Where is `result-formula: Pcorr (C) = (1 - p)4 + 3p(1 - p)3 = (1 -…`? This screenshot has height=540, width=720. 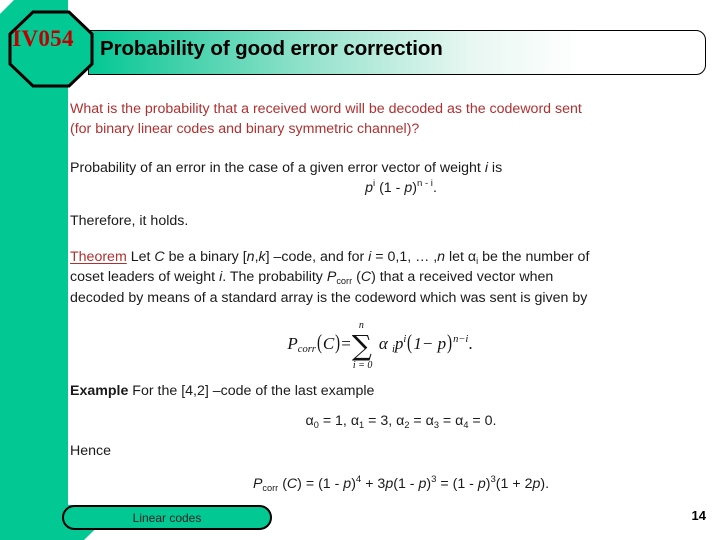
result-formula: Pcorr (C) = (1 - p)4 + 3p(1 - p)3 = (1 -… is located at coordinates (401, 483).